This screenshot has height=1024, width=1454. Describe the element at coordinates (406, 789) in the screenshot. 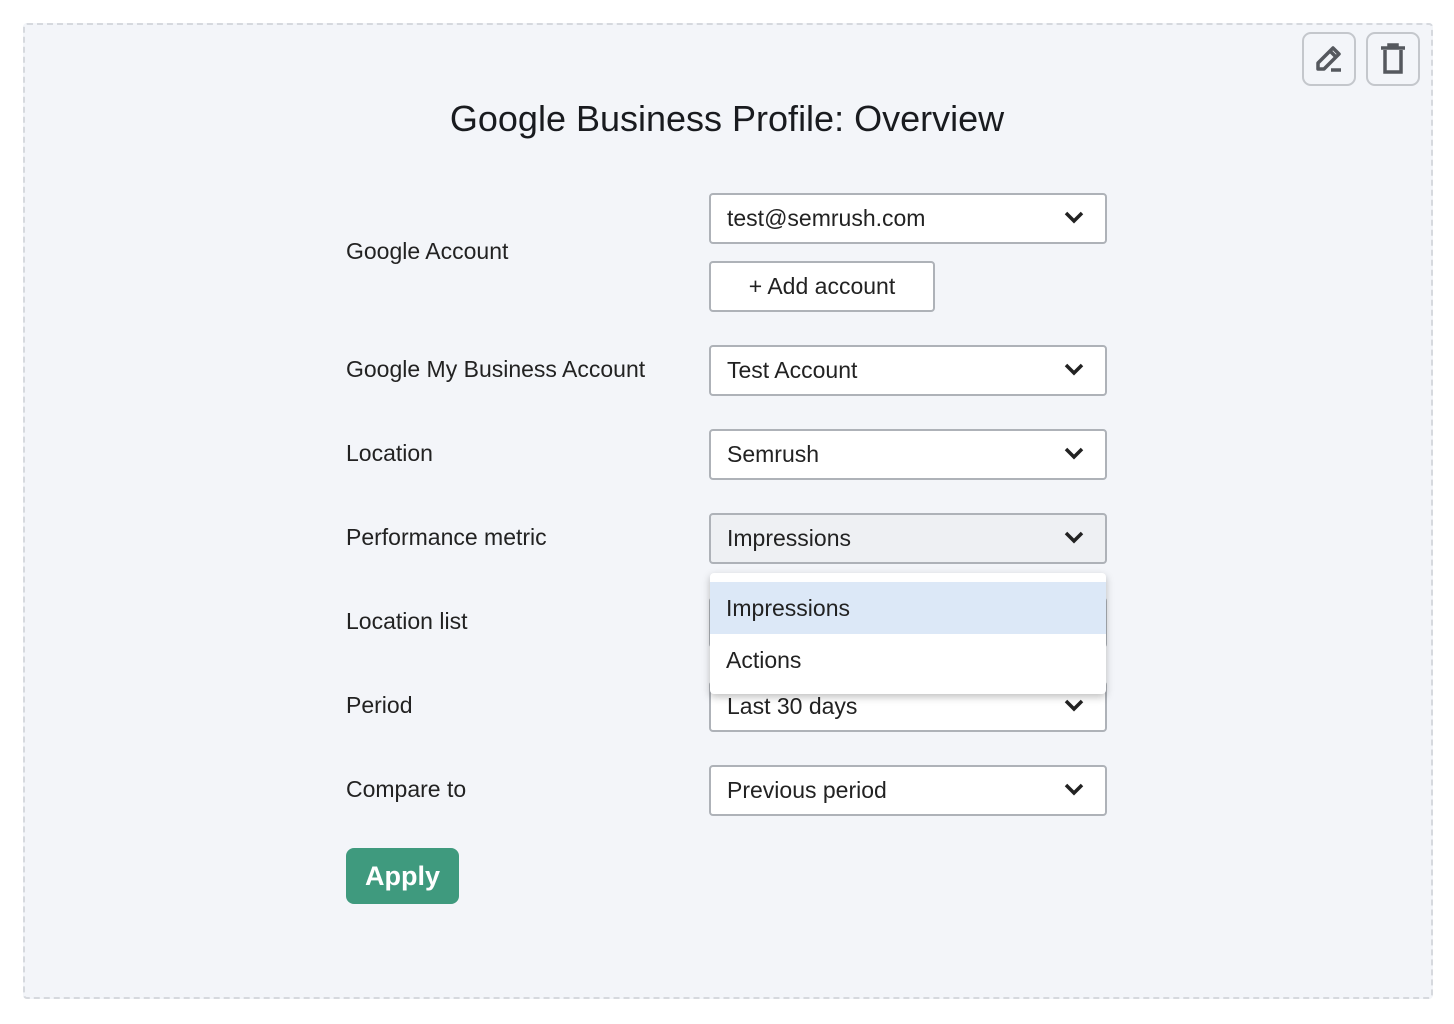

I see `label-compare-to: Compare to` at that location.